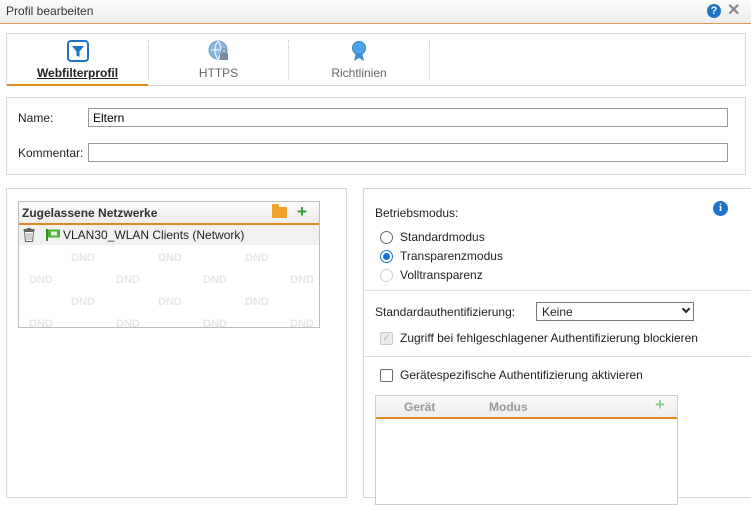  Describe the element at coordinates (77, 73) in the screenshot. I see `tab-label: Webfilterprofil` at that location.